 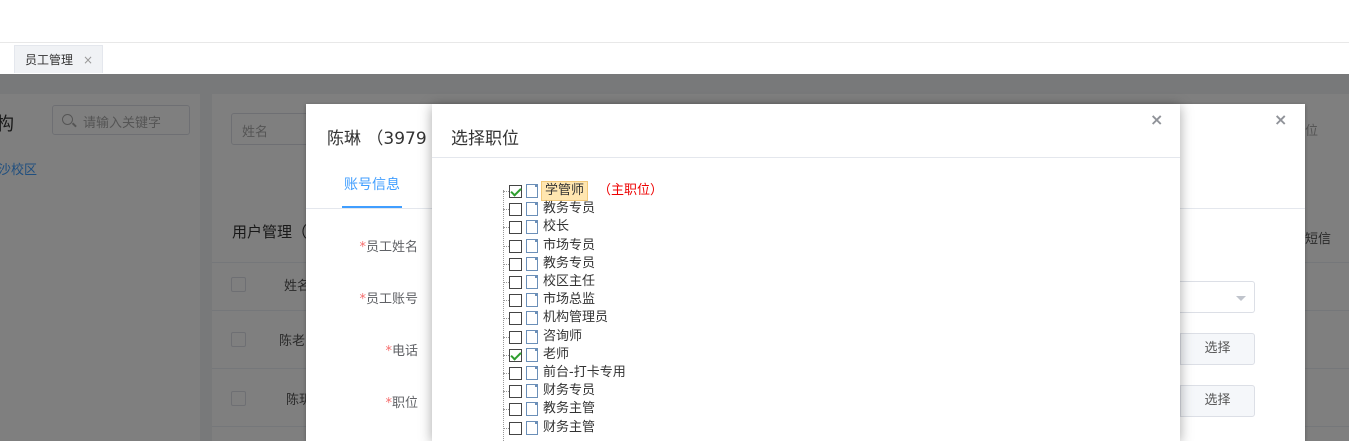 What do you see at coordinates (703, 227) in the screenshot?
I see `position-tree-item: 校长` at bounding box center [703, 227].